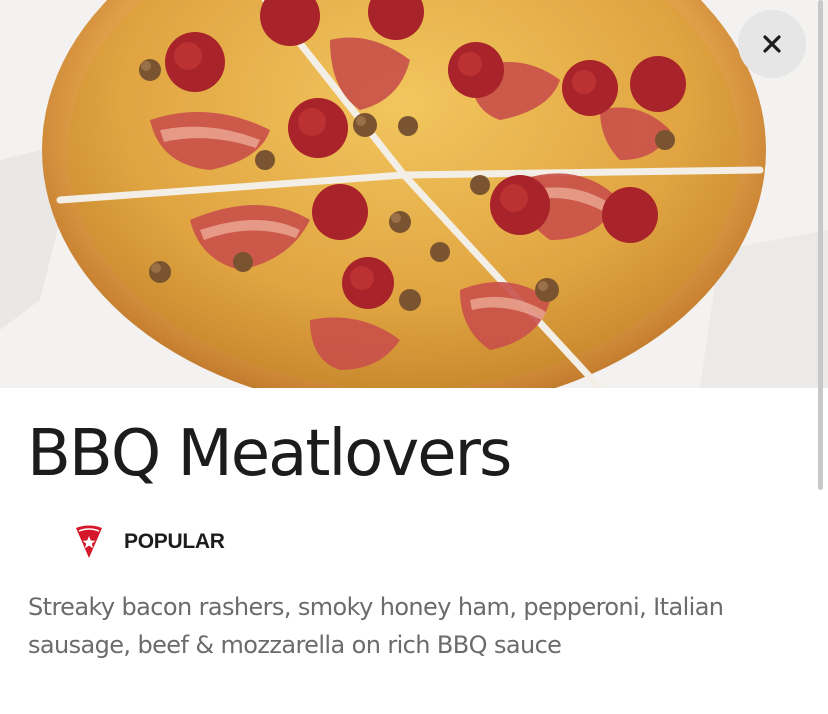 This screenshot has height=714, width=828. What do you see at coordinates (174, 541) in the screenshot?
I see `badge-label: POPULAR` at bounding box center [174, 541].